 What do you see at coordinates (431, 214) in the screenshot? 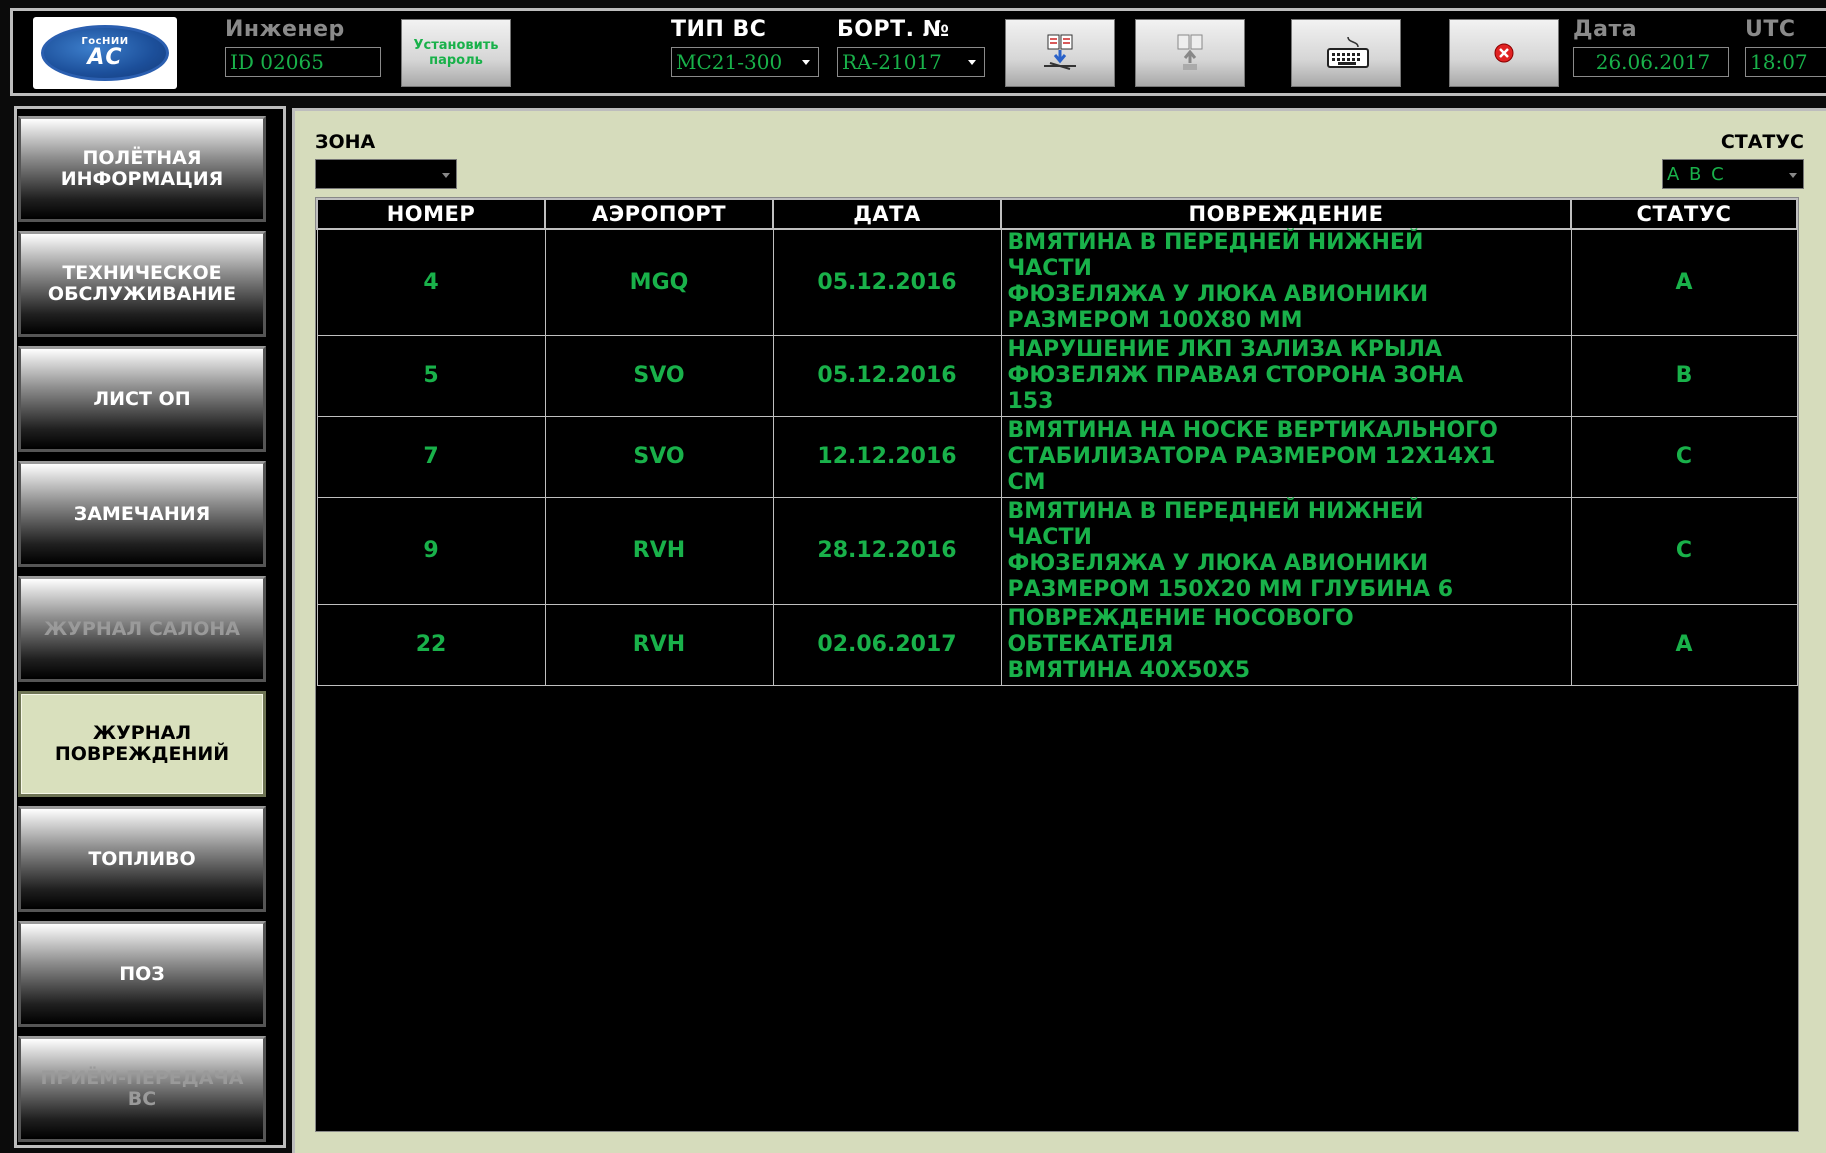
I see `column-header-number: НОМЕР` at bounding box center [431, 214].